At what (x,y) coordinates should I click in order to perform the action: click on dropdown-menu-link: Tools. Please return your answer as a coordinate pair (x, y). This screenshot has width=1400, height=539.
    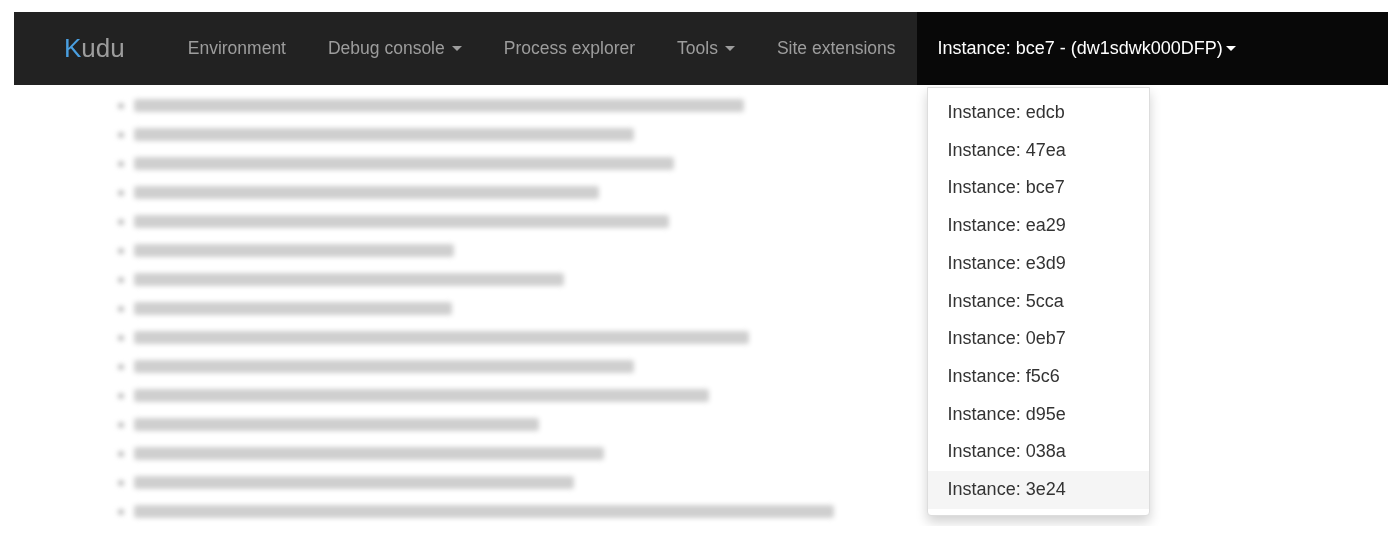
    Looking at the image, I should click on (706, 48).